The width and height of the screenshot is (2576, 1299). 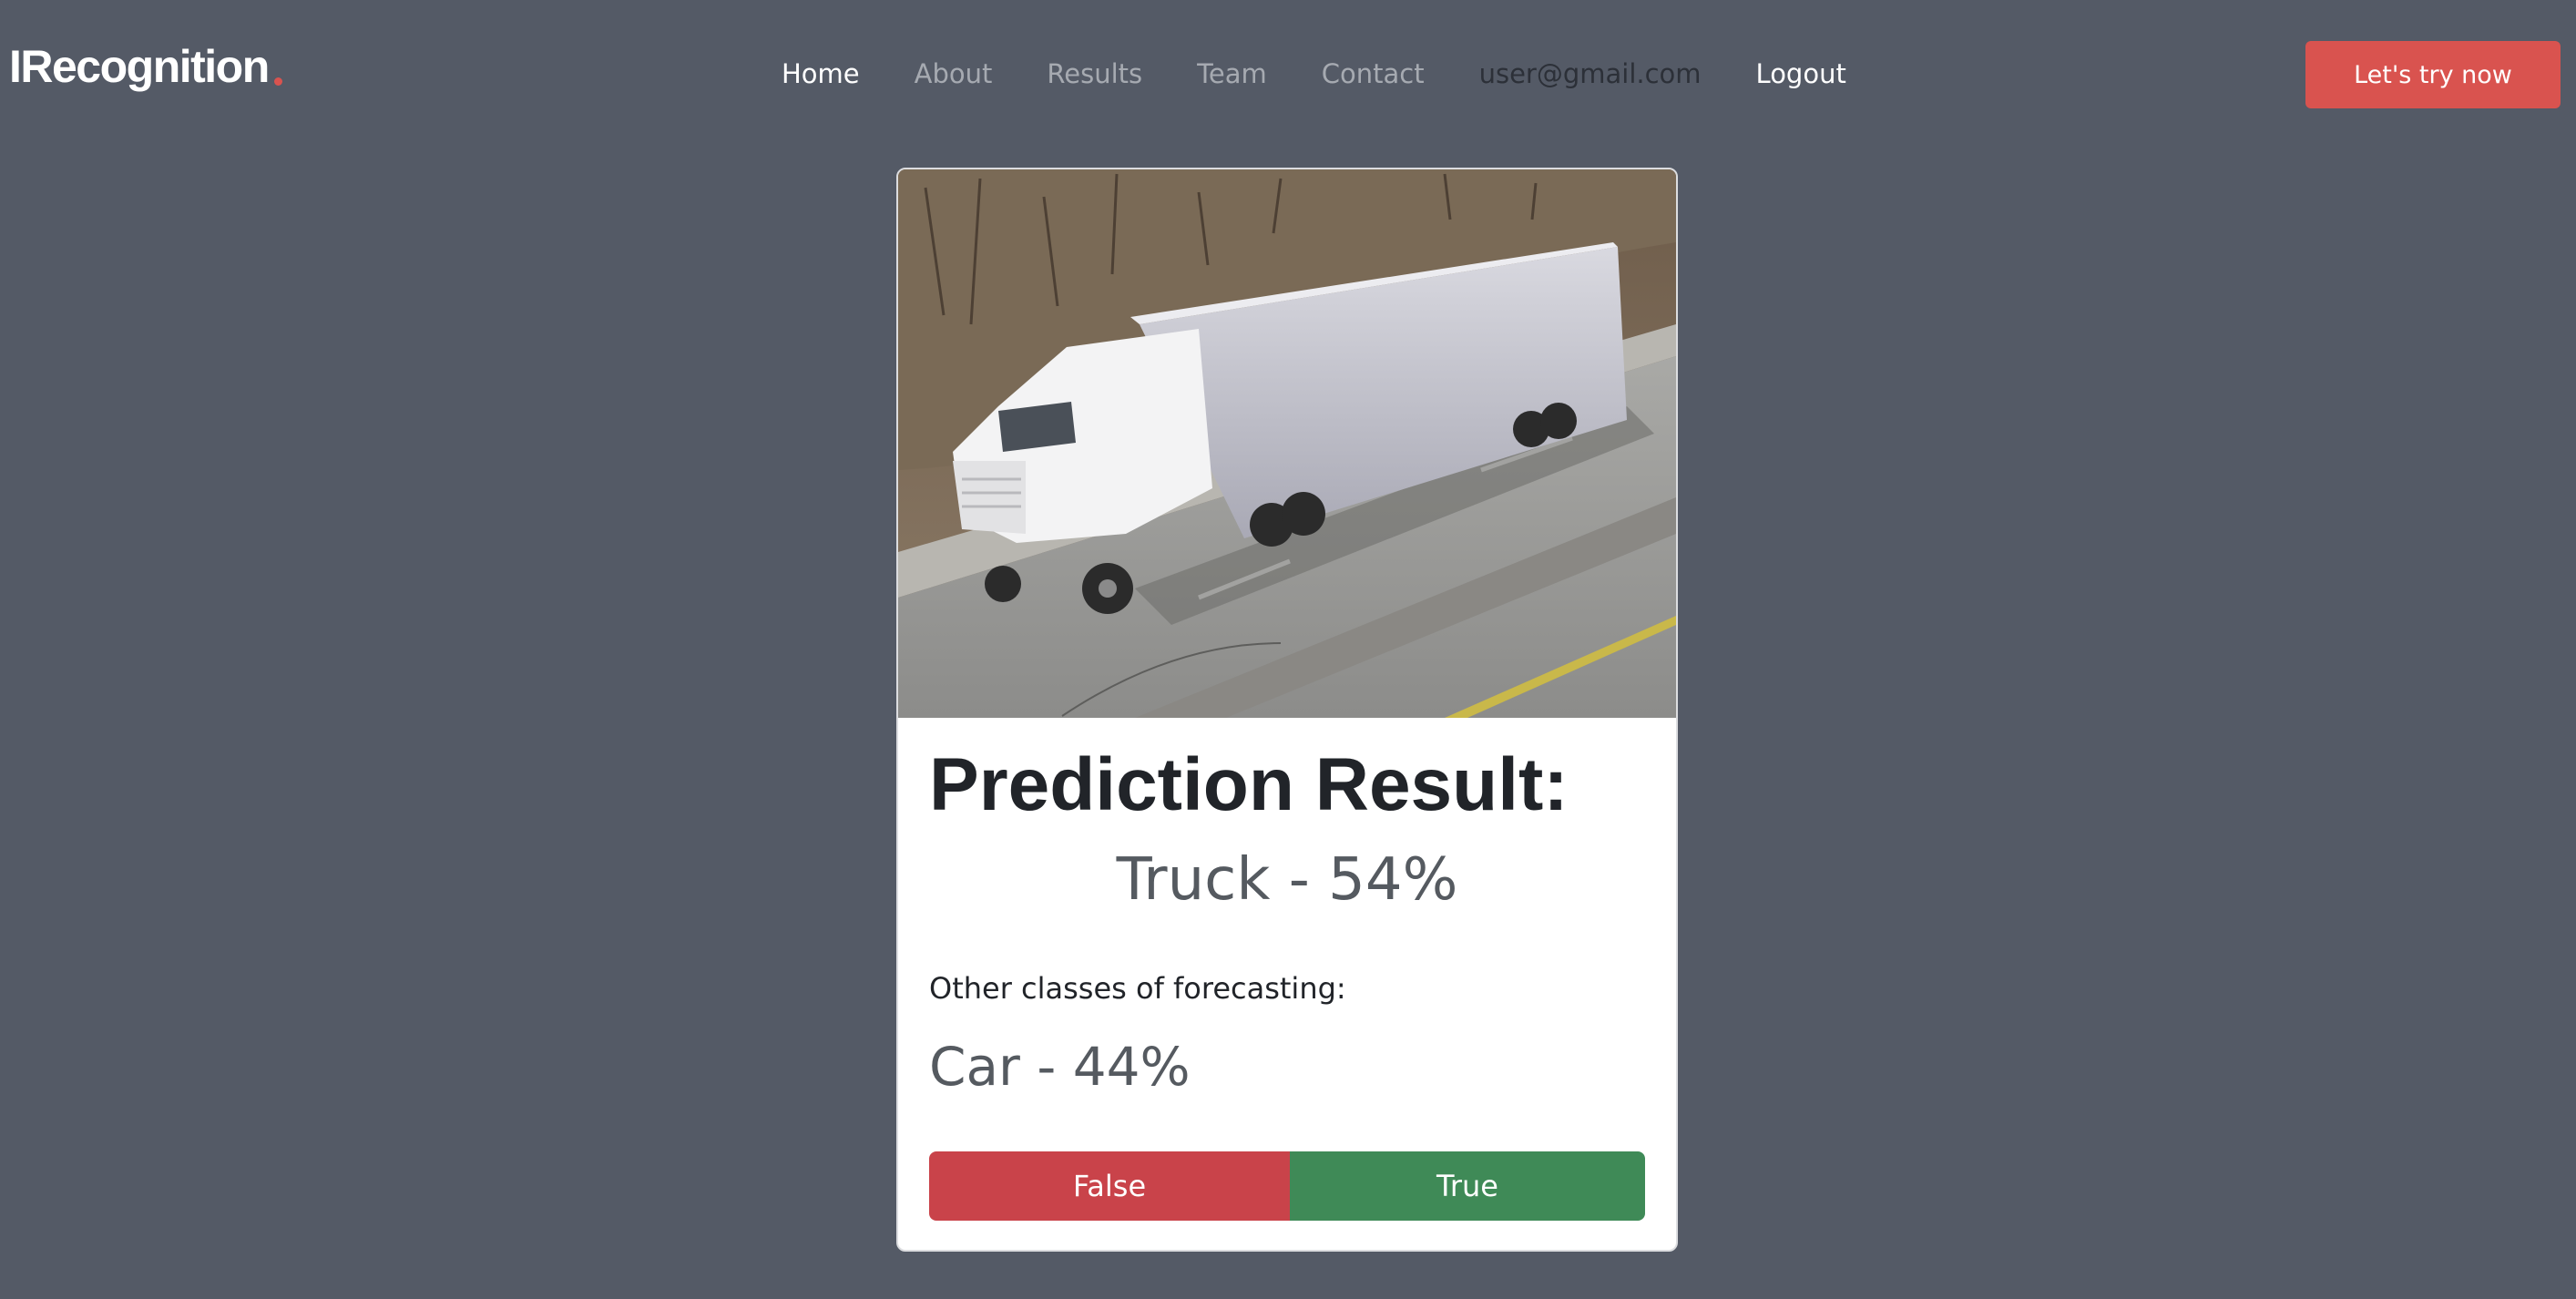 What do you see at coordinates (954, 73) in the screenshot?
I see `nav-about: About` at bounding box center [954, 73].